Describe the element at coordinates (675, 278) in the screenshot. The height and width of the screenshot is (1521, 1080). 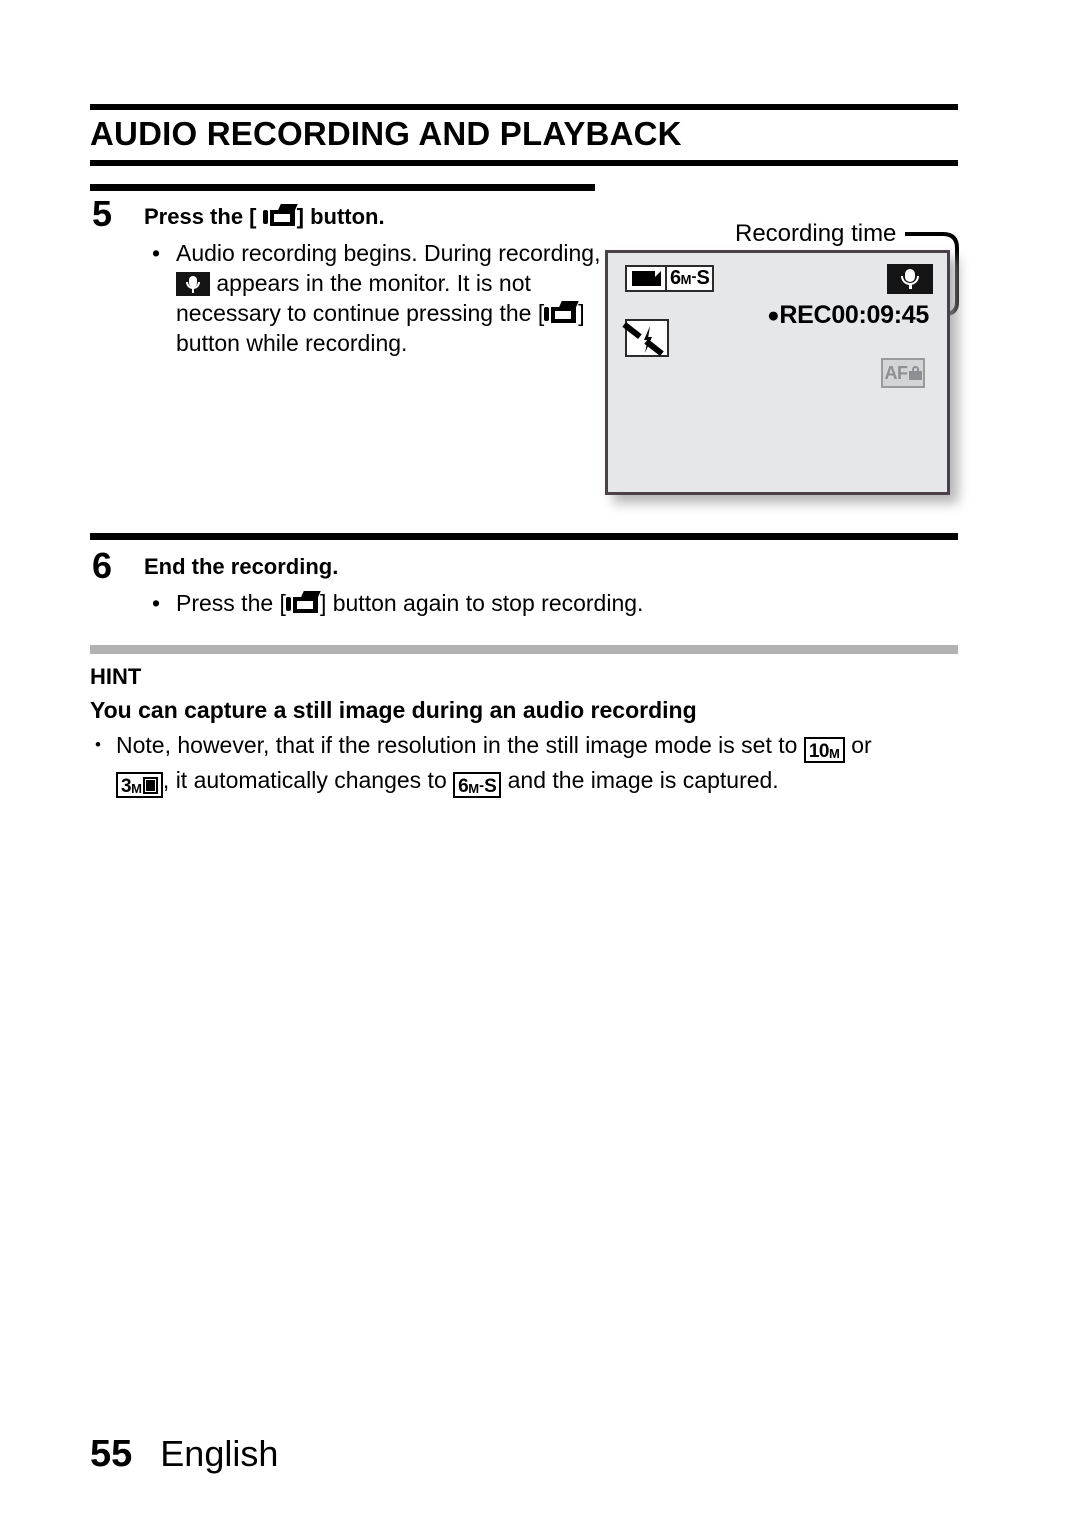
I see `osd-resolution-big: 6` at that location.